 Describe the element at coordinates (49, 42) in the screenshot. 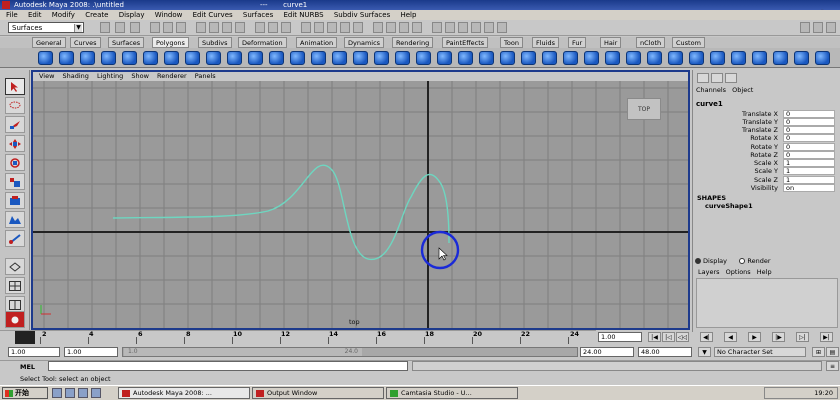

I see `tab-general: General` at that location.